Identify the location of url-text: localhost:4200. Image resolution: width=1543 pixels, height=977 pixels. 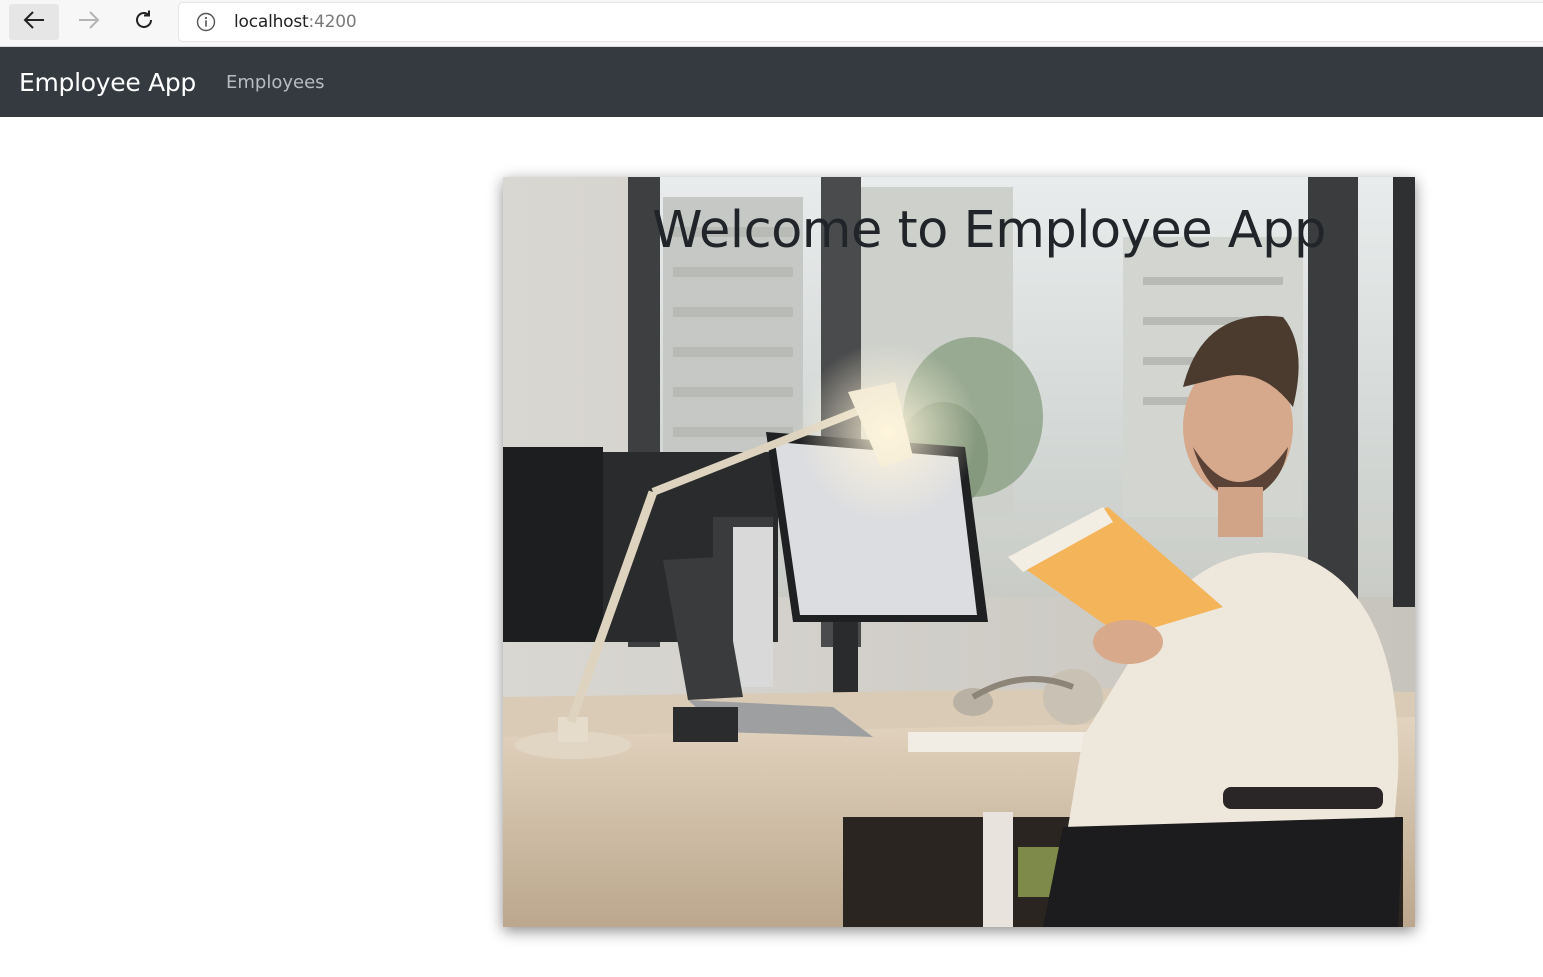
(295, 22).